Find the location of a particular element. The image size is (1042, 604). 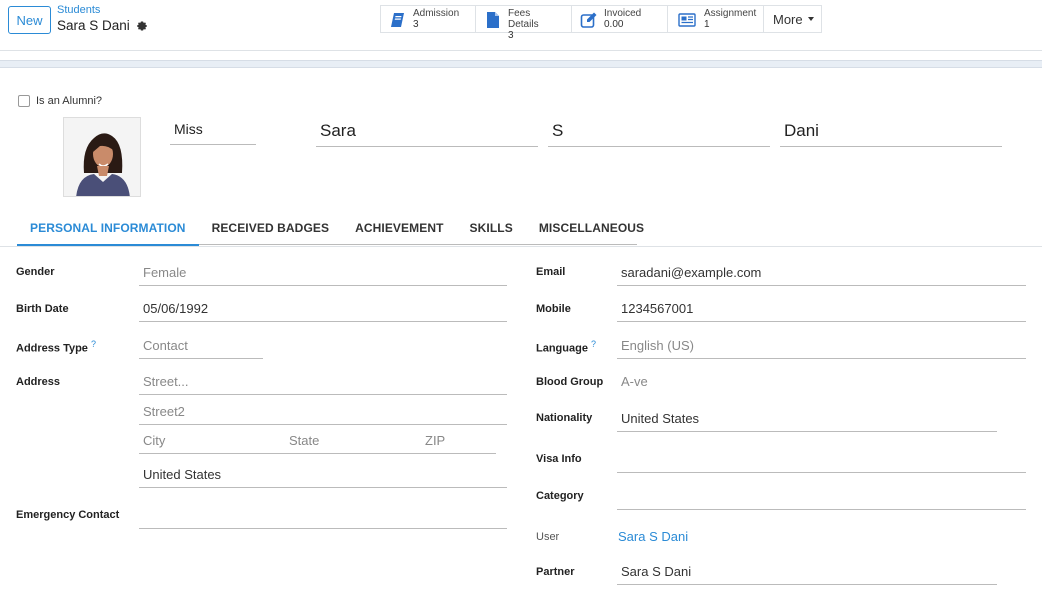

new-button: New is located at coordinates (29, 20).